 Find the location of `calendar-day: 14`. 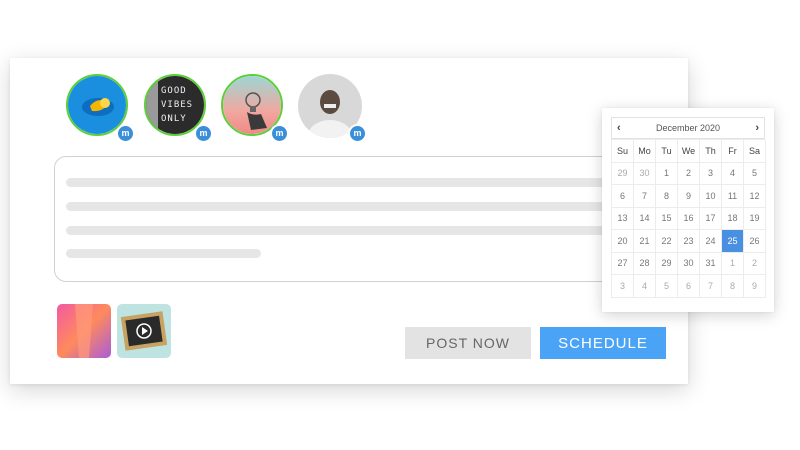

calendar-day: 14 is located at coordinates (645, 218).